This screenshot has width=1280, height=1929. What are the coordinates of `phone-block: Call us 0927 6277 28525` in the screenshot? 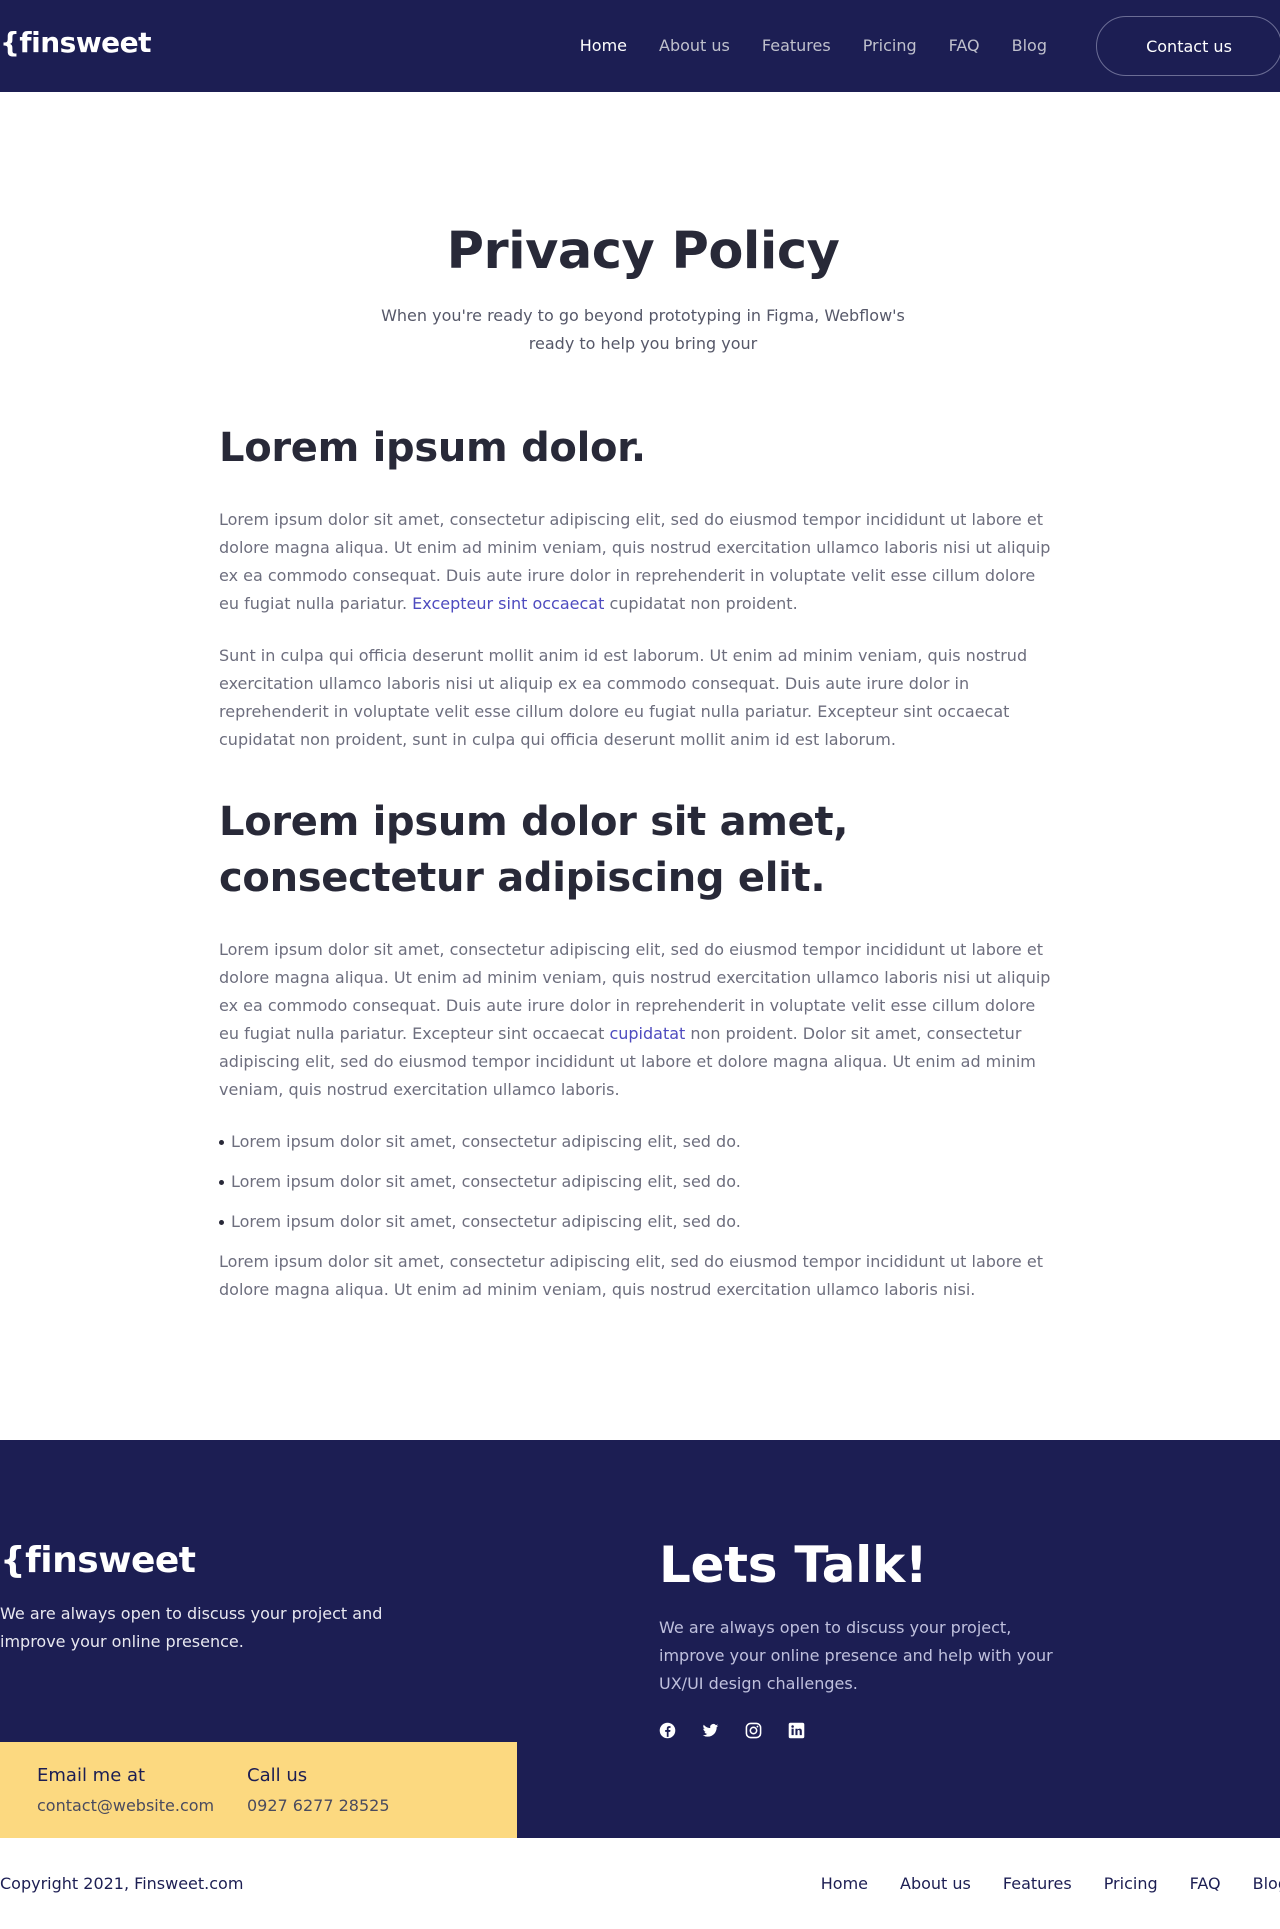 It's located at (318, 1790).